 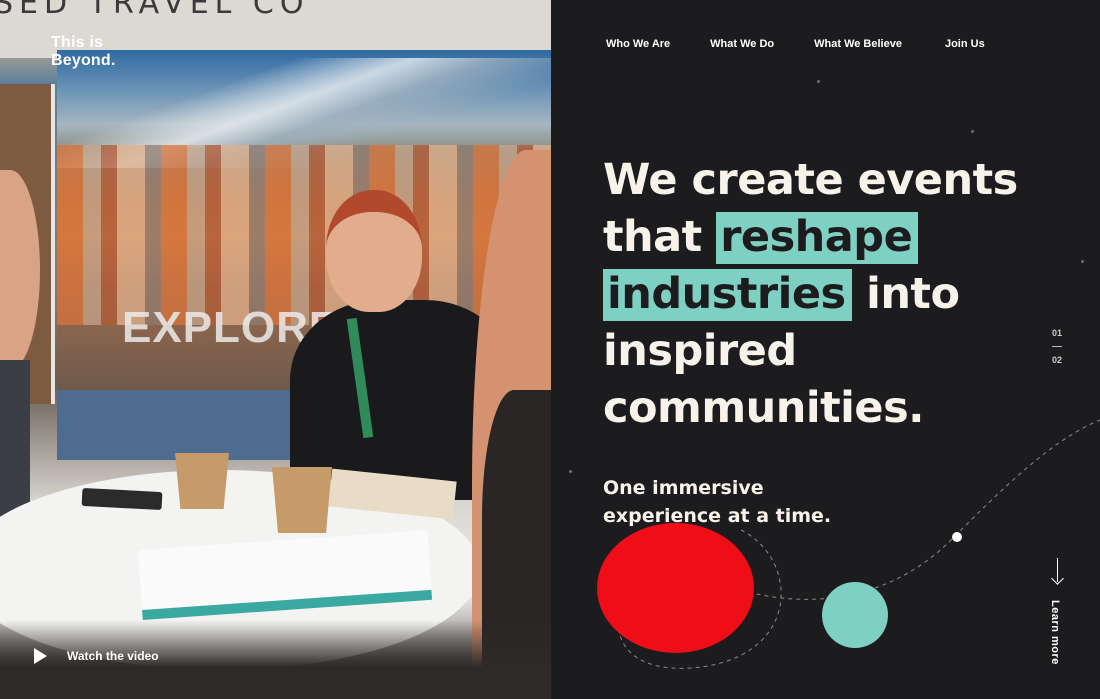 What do you see at coordinates (177, 425) in the screenshot?
I see `photo-blue-wall` at bounding box center [177, 425].